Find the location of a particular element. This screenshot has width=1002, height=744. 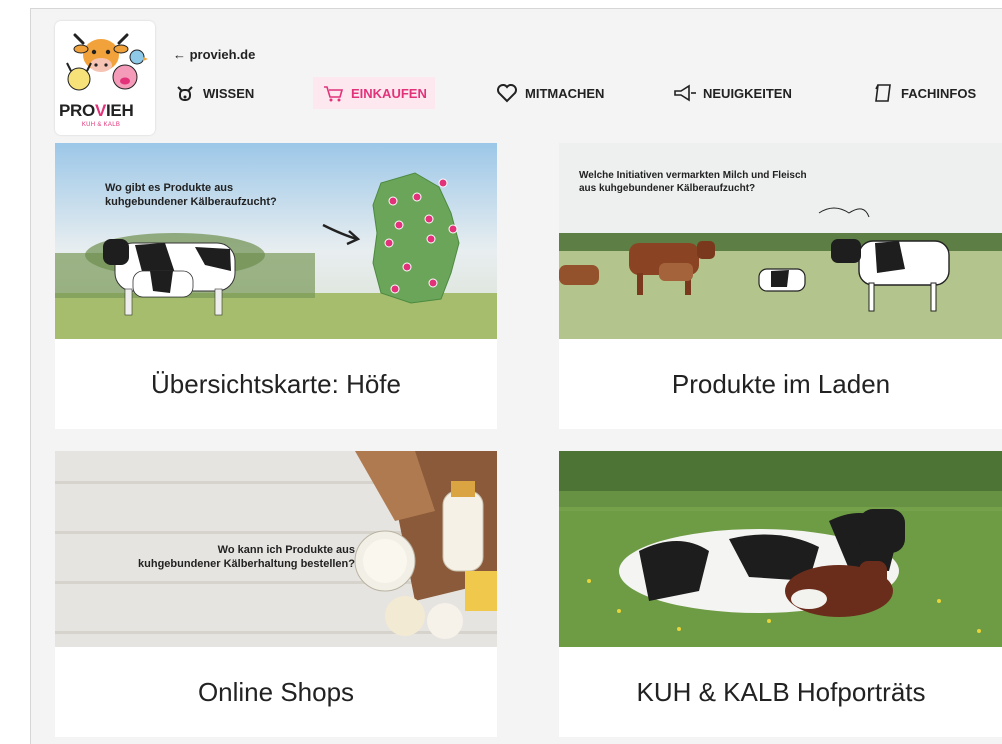

card-title: Übersichtskarte: Höfe is located at coordinates (276, 383).